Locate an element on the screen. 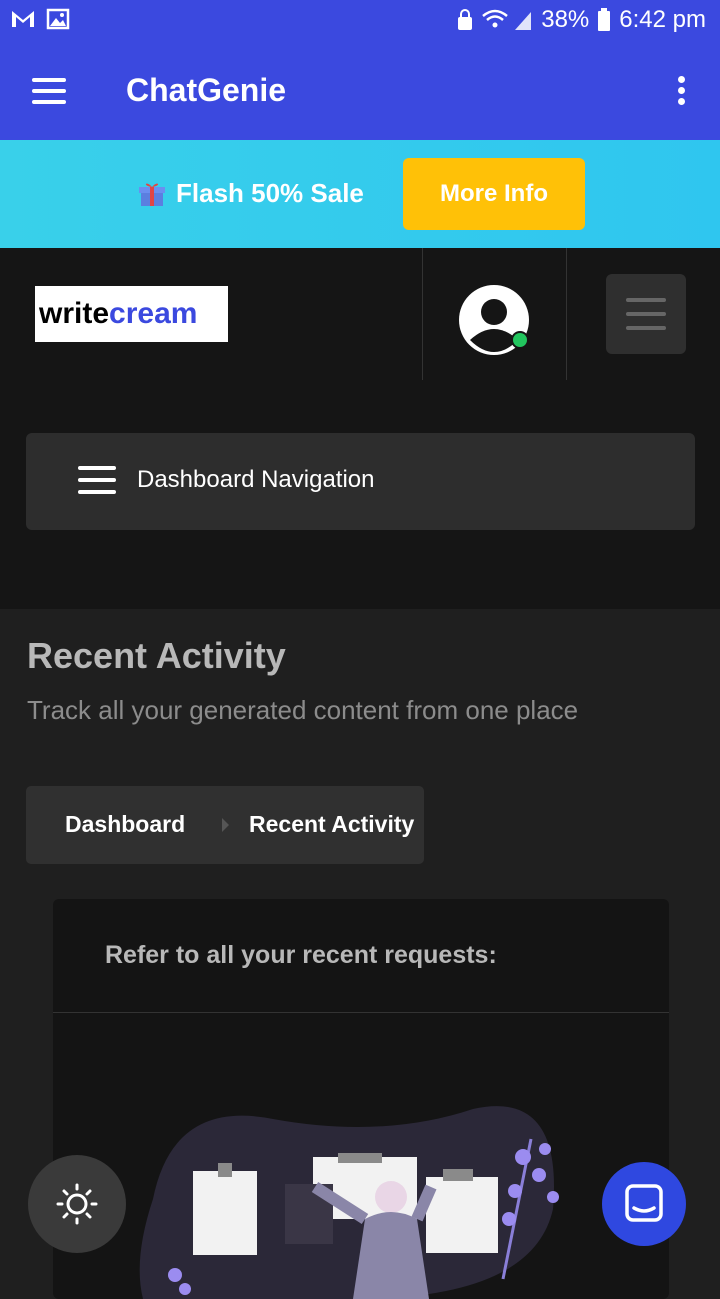 This screenshot has width=720, height=1299. wifi-signal-icon is located at coordinates (507, 19).